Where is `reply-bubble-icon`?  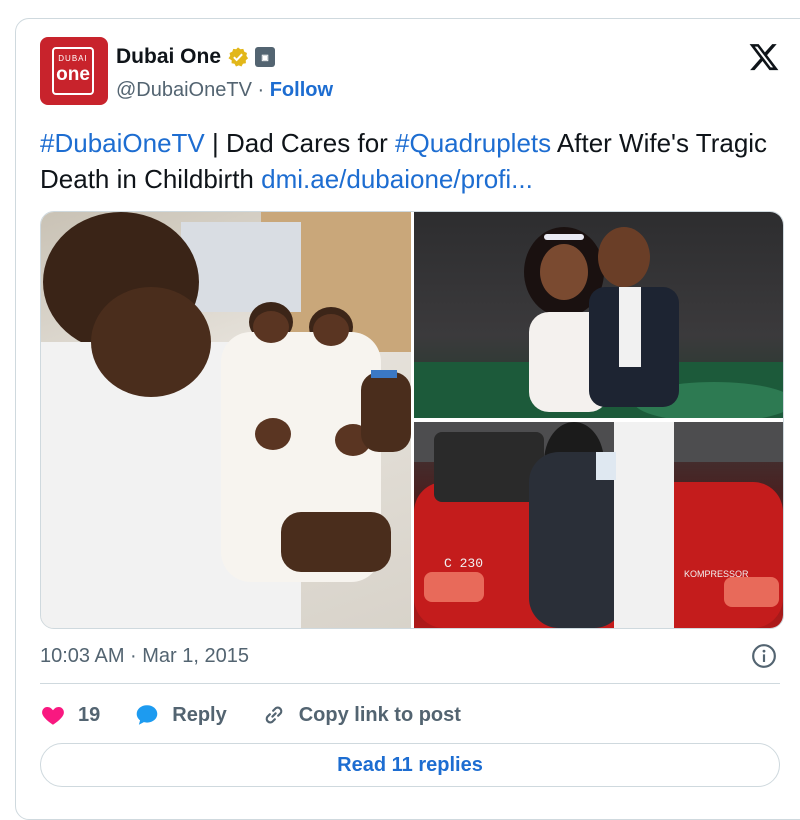
reply-bubble-icon is located at coordinates (147, 715).